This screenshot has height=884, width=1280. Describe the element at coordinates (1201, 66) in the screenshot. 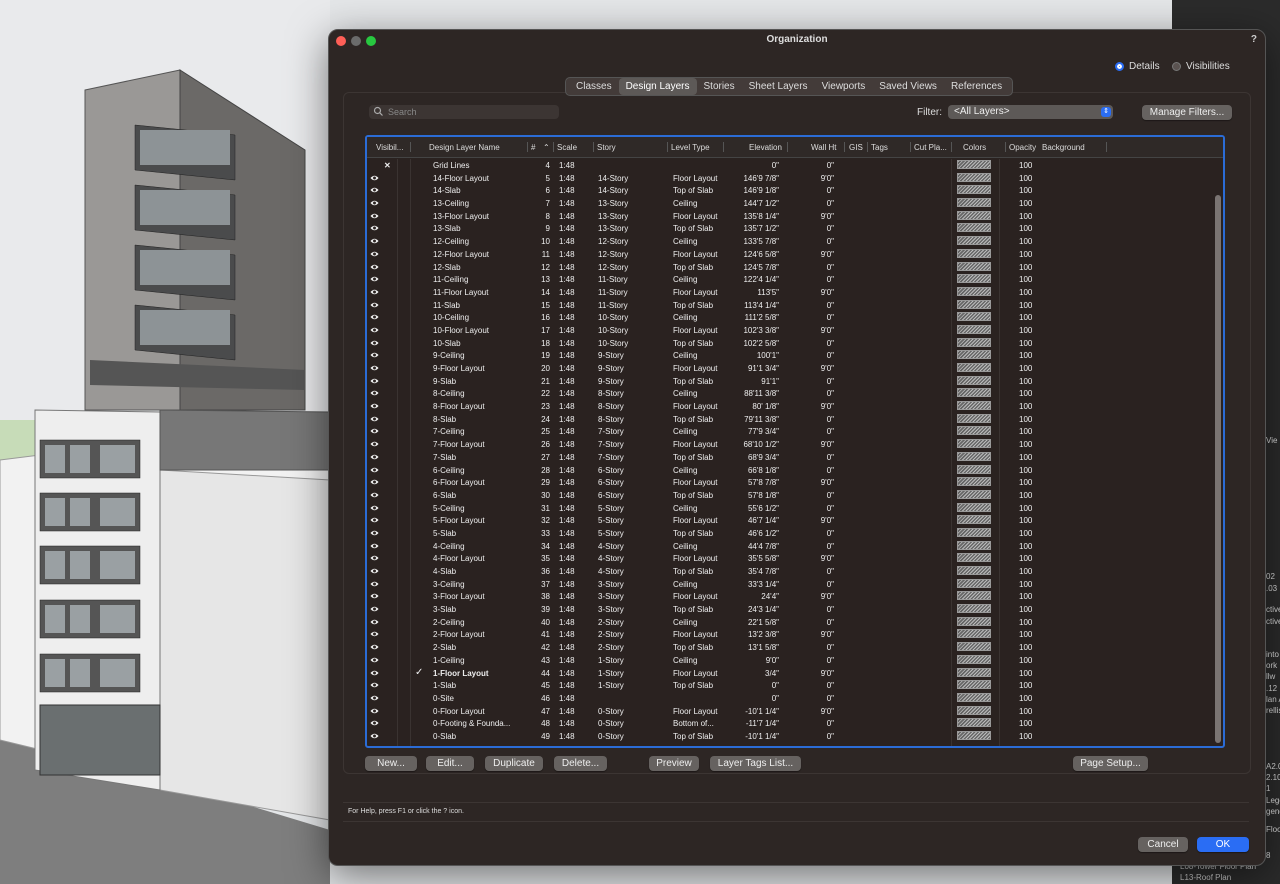

I see `visibilities-radio: Visibilities` at that location.